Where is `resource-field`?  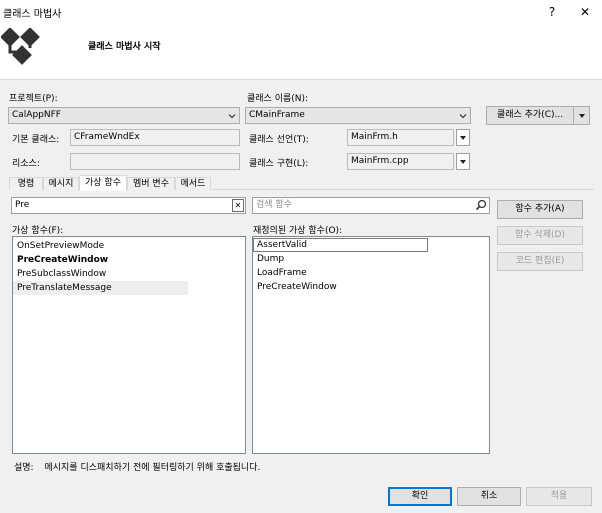 resource-field is located at coordinates (155, 161).